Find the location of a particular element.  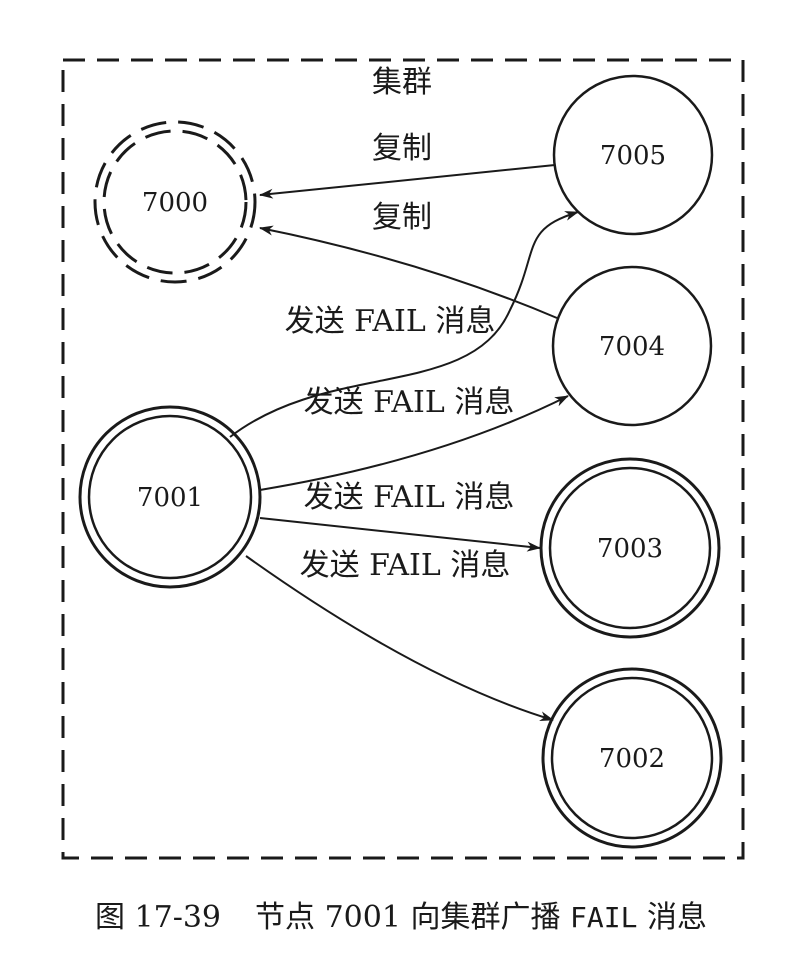

node-label-7002: 7002 is located at coordinates (632, 759).